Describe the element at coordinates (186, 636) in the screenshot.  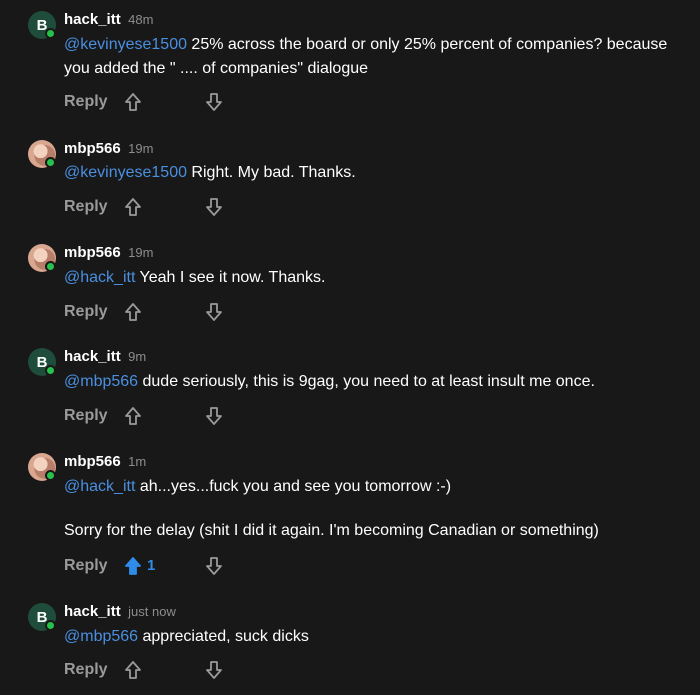
I see `comment-text: @mbp566 appreciated, suck dicks` at that location.